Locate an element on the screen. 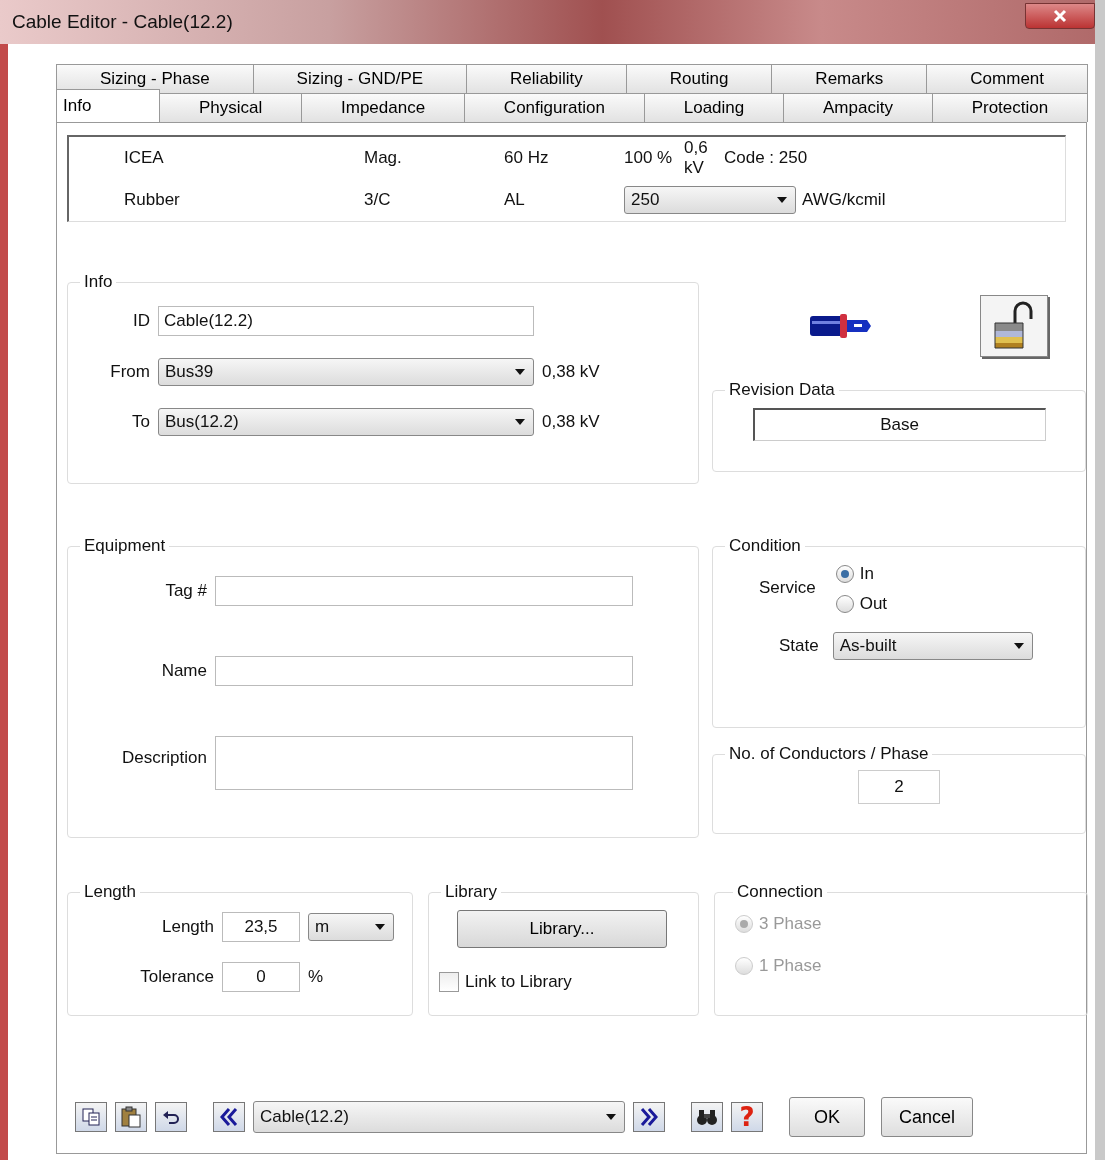  copy-button is located at coordinates (91, 1117).